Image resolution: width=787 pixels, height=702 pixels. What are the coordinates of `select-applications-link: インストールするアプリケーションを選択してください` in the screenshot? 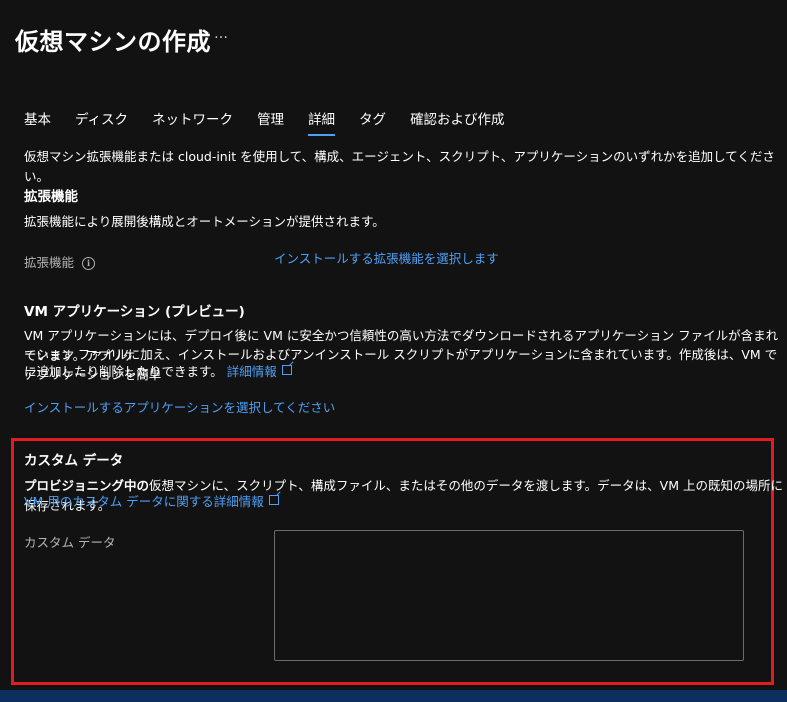 It's located at (179, 408).